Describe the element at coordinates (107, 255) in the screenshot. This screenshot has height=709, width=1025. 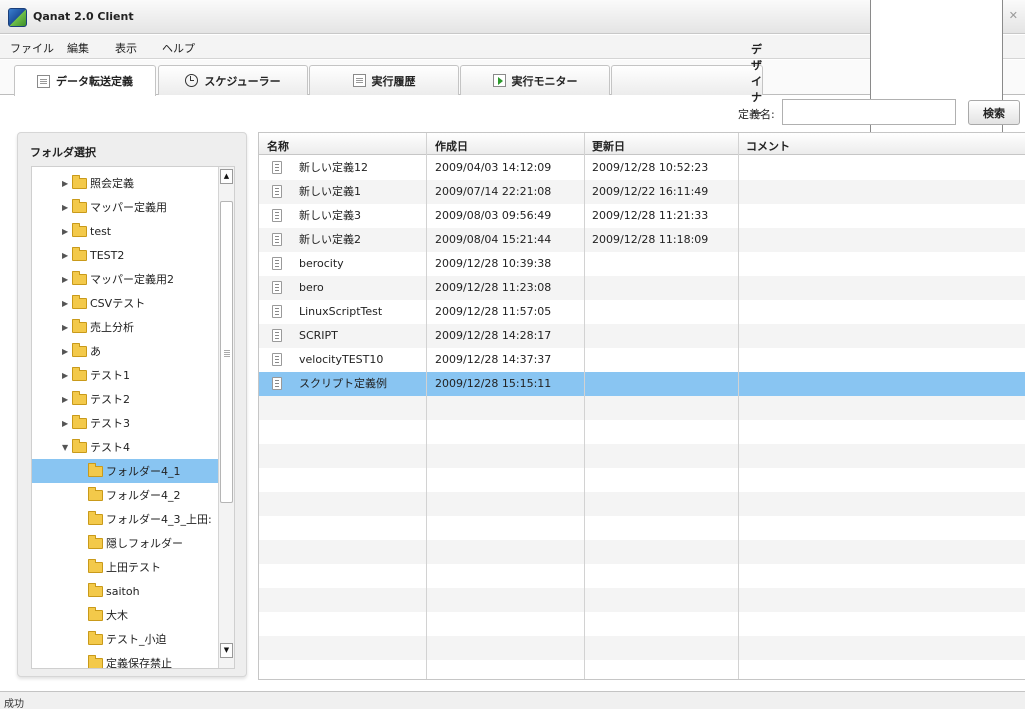
I see `tree-item-label: TEST2` at that location.